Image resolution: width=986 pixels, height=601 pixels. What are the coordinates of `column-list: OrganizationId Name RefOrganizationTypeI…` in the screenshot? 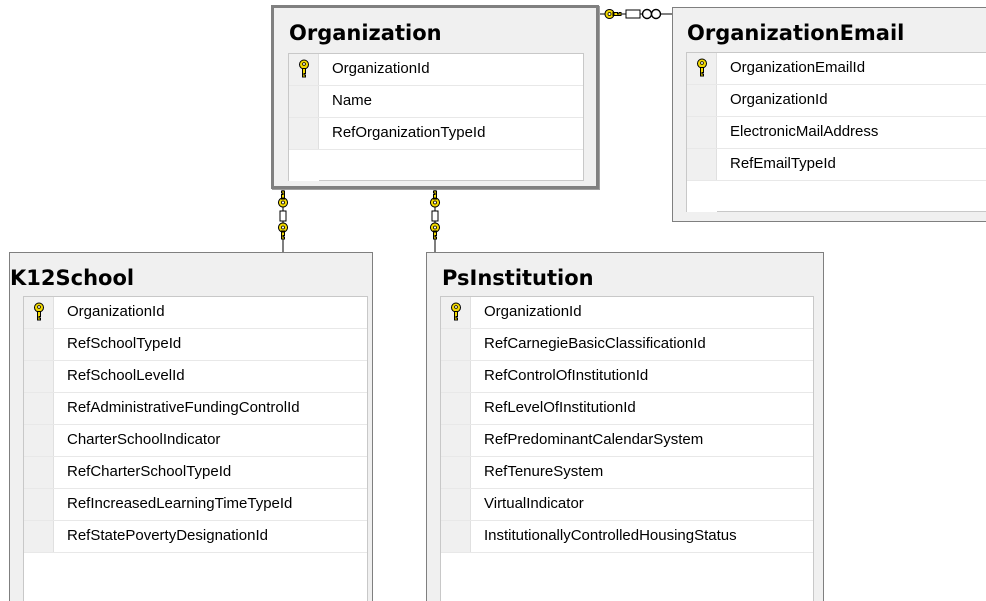 It's located at (436, 117).